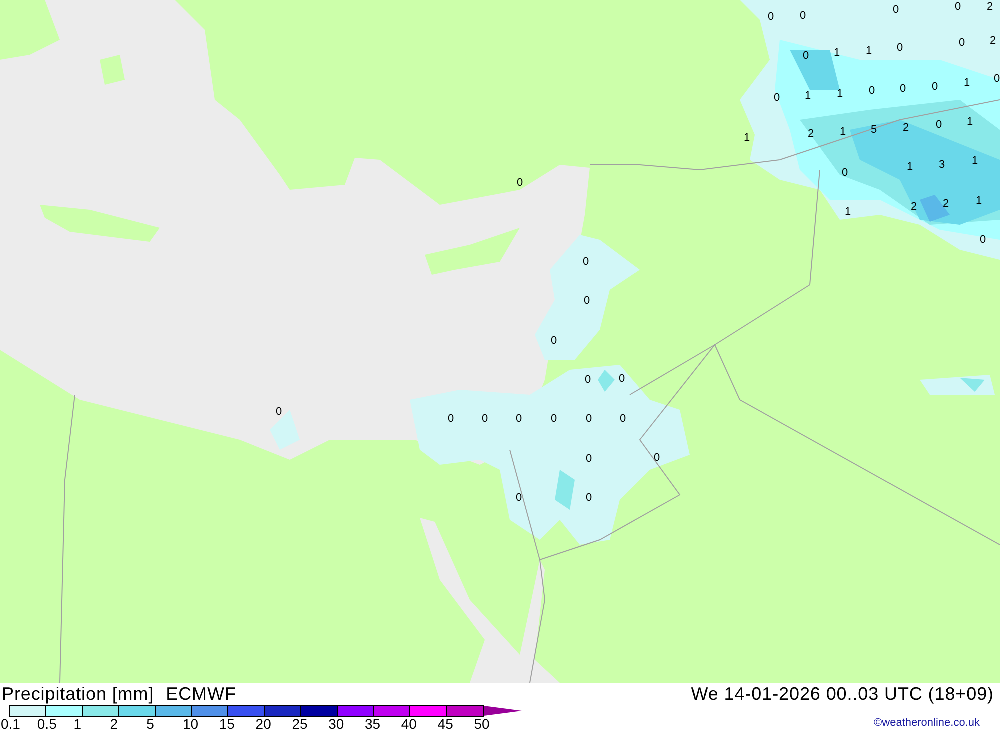 The width and height of the screenshot is (1000, 733). Describe the element at coordinates (446, 724) in the screenshot. I see `legend-tick-label: 45` at that location.